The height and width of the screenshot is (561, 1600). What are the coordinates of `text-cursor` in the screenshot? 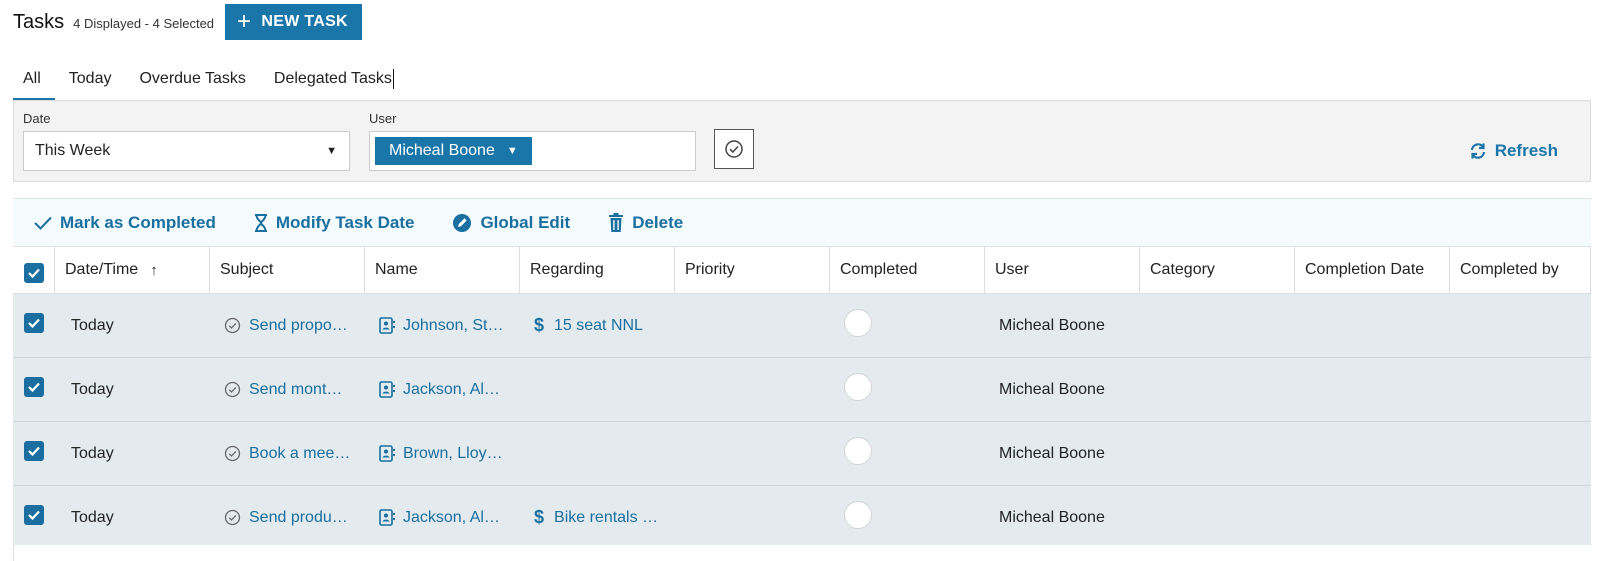 It's located at (393, 79).